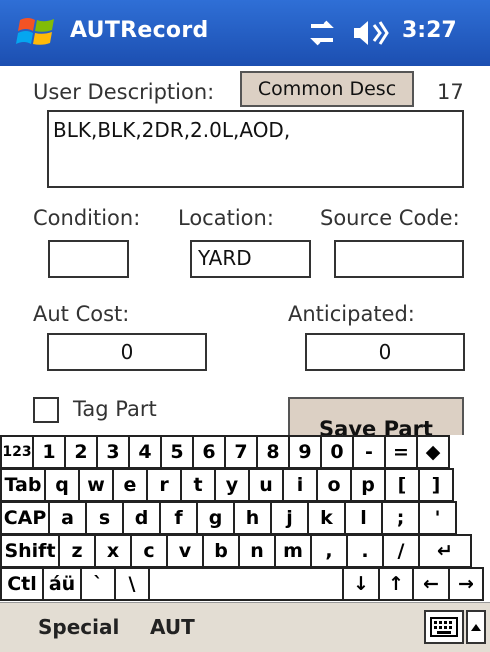 This screenshot has width=490, height=652. What do you see at coordinates (88, 259) in the screenshot?
I see `condition-field` at bounding box center [88, 259].